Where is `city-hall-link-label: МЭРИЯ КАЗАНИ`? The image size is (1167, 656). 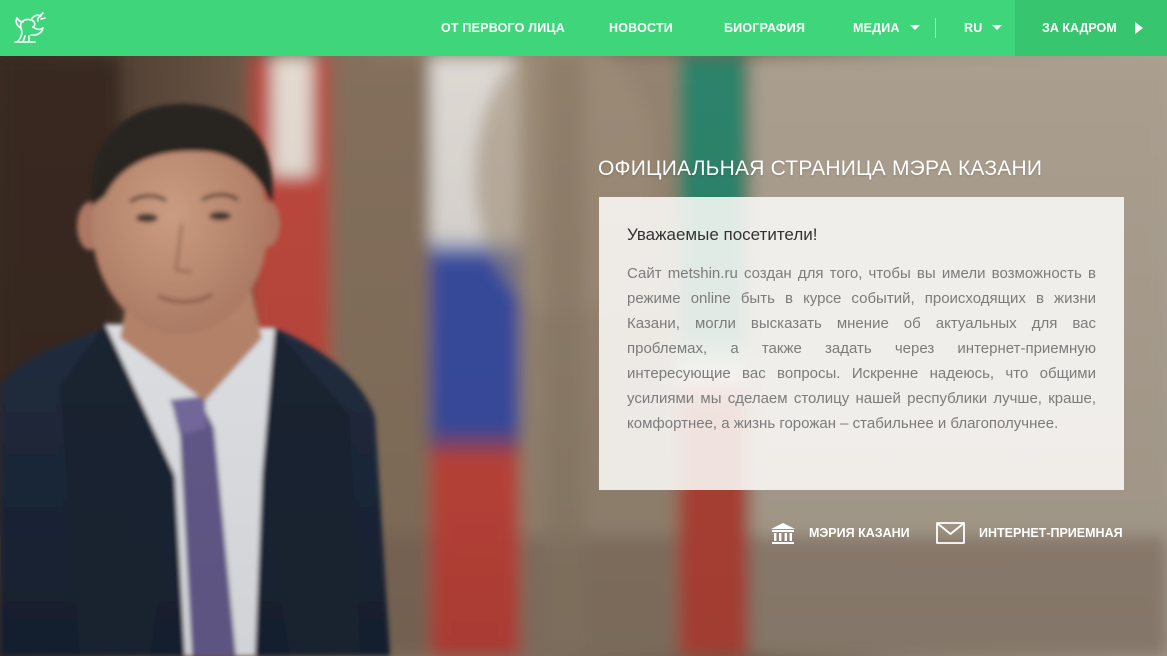
city-hall-link-label: МЭРИЯ КАЗАНИ is located at coordinates (859, 533).